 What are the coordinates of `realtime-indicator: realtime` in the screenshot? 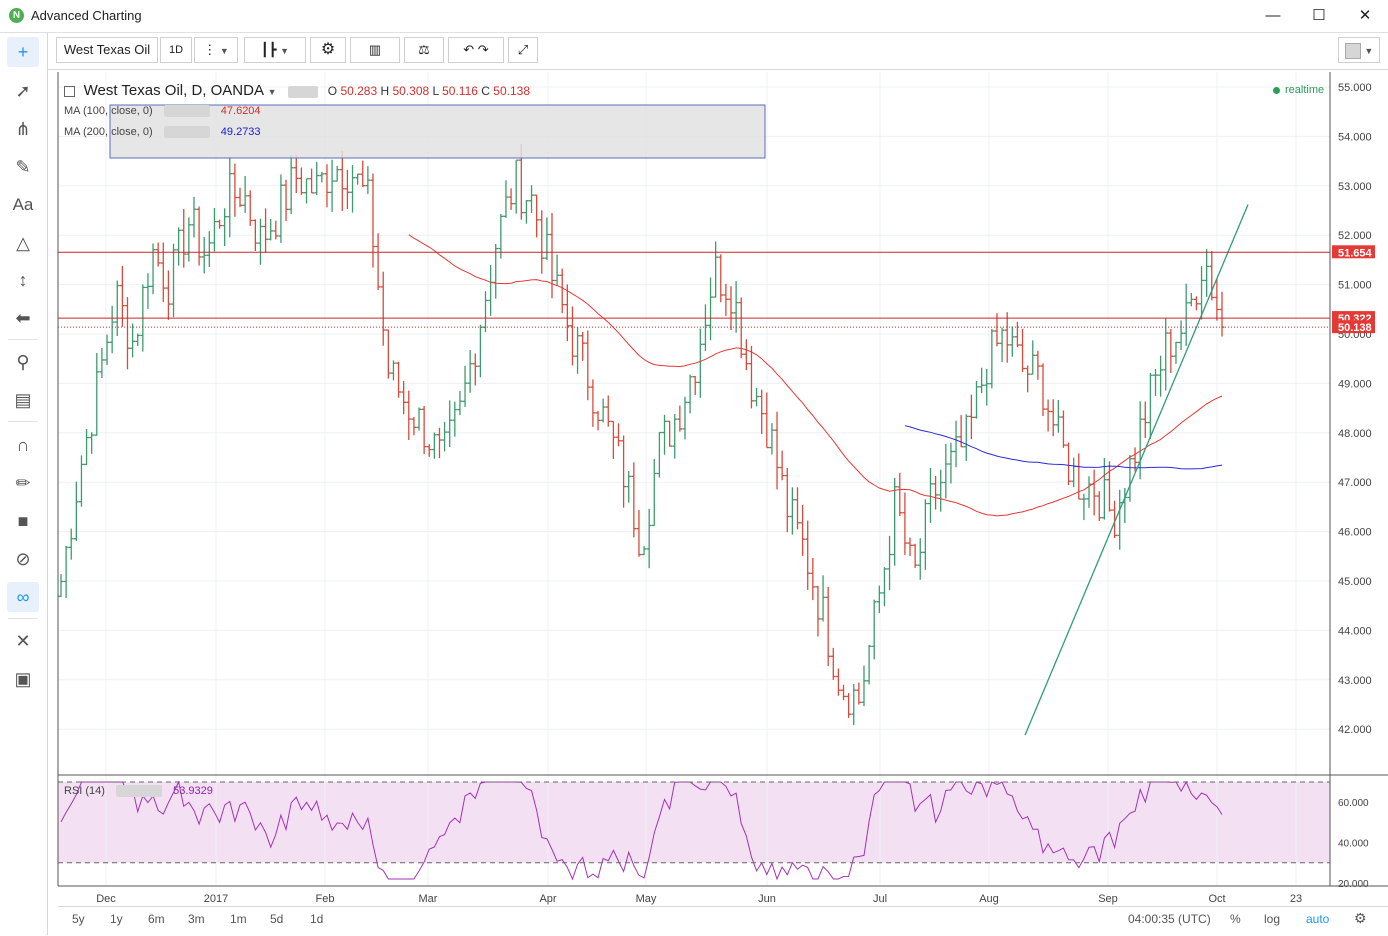 It's located at (1298, 90).